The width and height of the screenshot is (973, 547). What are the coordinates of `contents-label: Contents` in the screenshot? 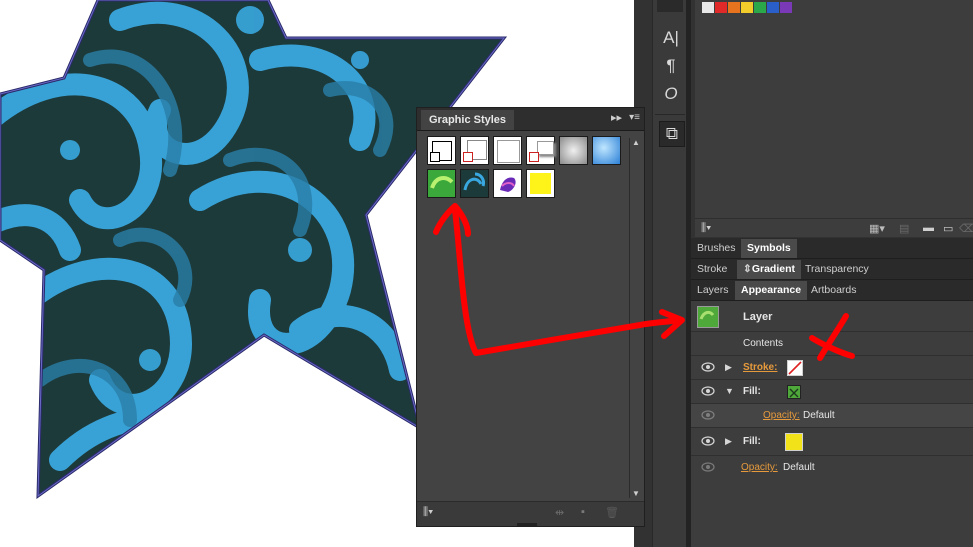 It's located at (763, 343).